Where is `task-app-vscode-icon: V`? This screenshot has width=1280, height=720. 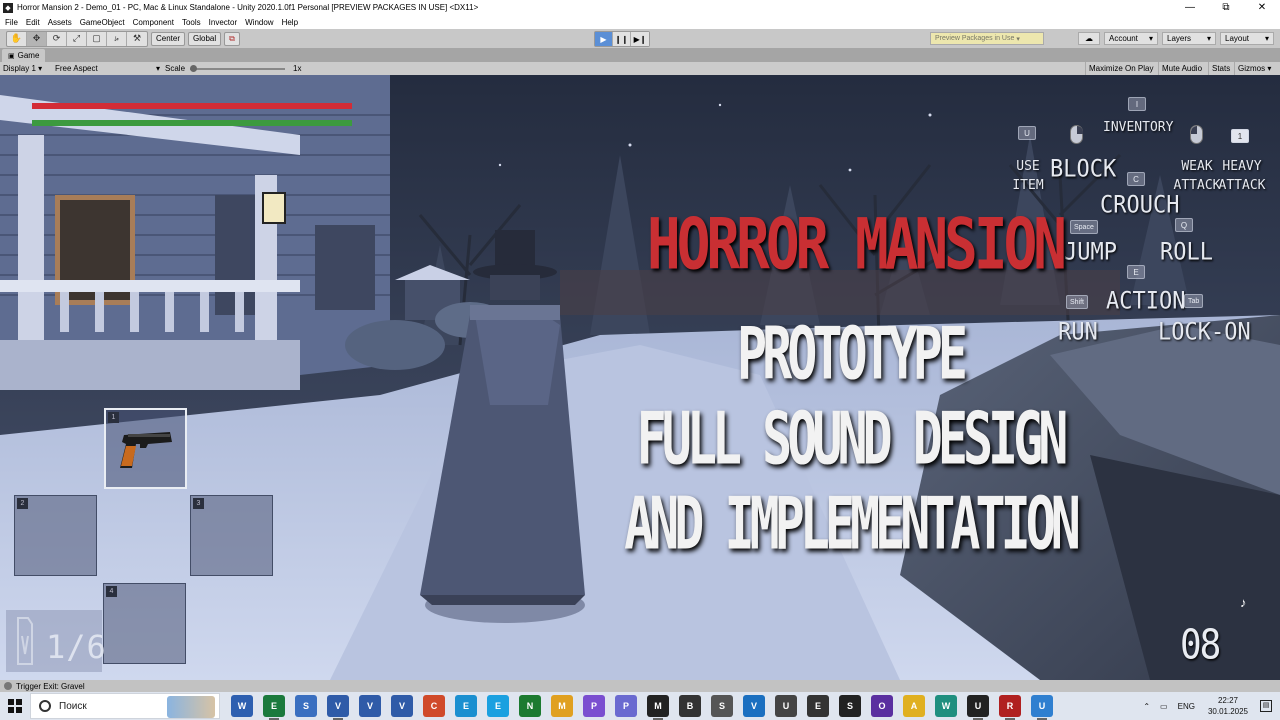
task-app-vscode-icon: V is located at coordinates (754, 706).